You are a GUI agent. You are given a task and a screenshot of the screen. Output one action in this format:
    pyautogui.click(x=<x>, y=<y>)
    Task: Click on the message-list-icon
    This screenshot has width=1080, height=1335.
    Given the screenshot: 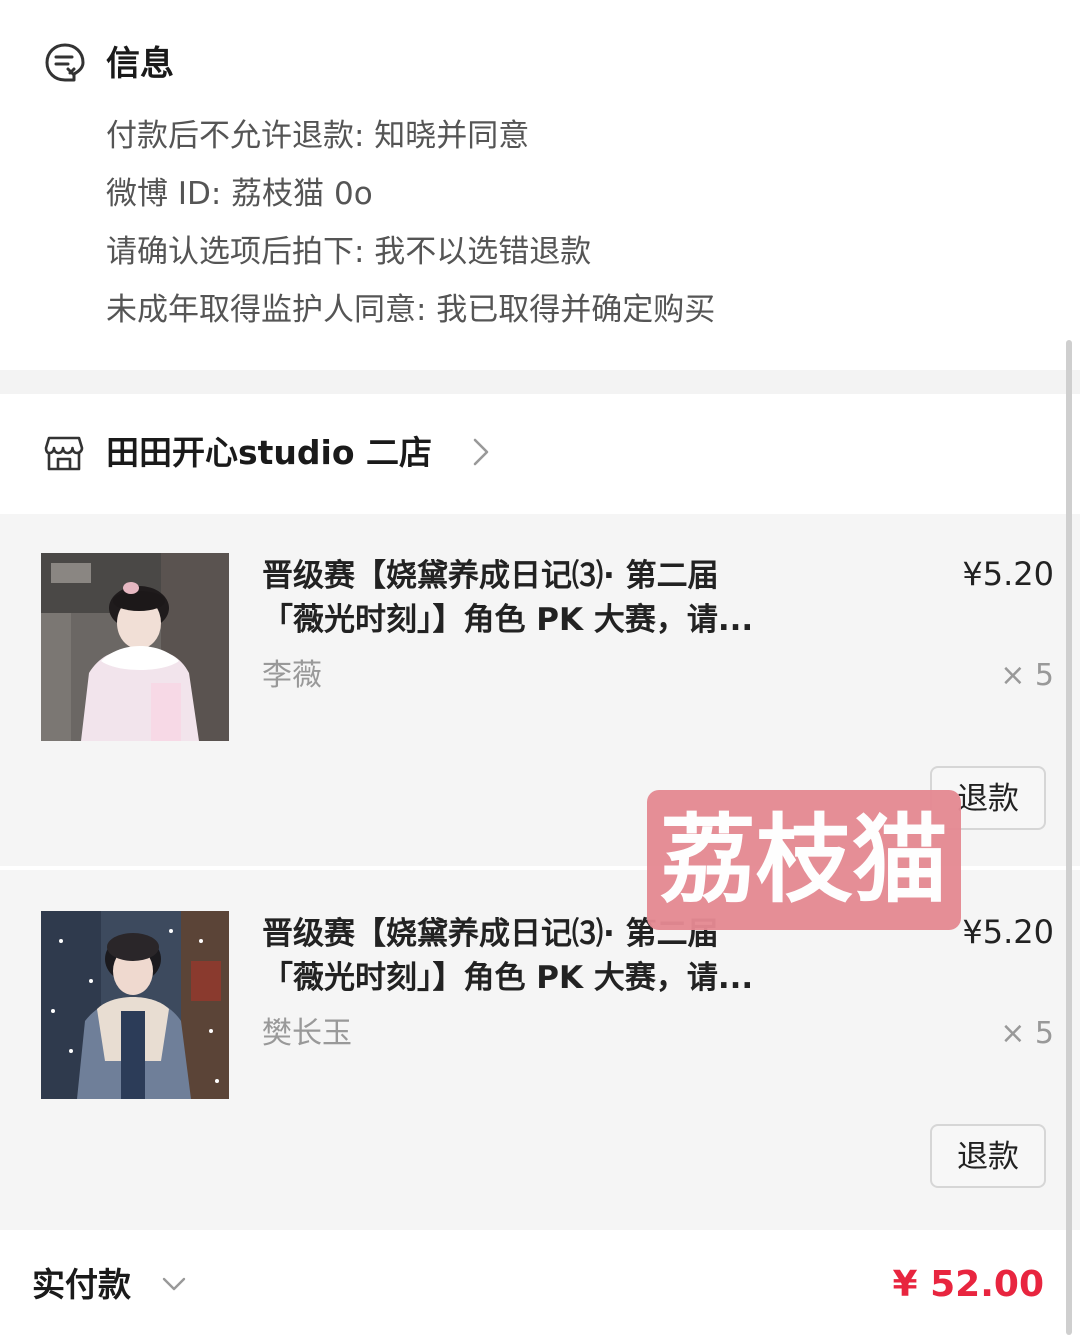 What is the action you would take?
    pyautogui.click(x=65, y=62)
    